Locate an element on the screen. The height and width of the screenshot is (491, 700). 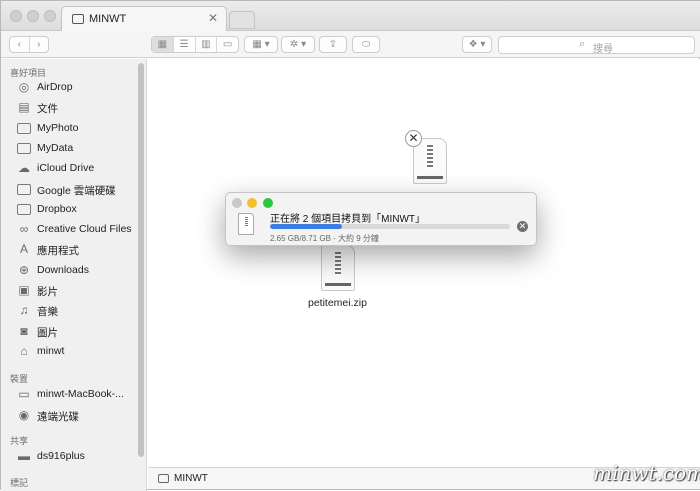
sidebar-item-label: 文件 is located at coordinates (47, 109).